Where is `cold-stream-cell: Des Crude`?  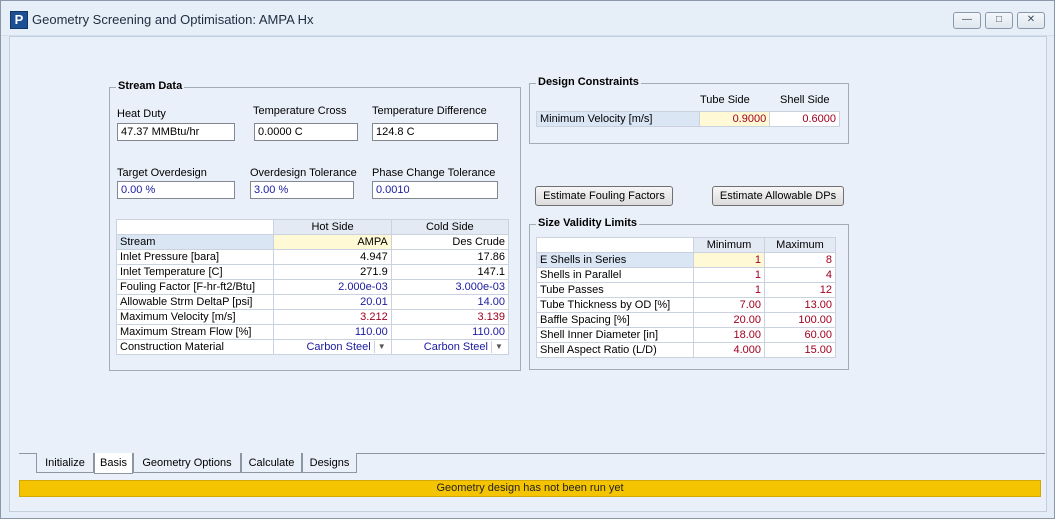
cold-stream-cell: Des Crude is located at coordinates (450, 242).